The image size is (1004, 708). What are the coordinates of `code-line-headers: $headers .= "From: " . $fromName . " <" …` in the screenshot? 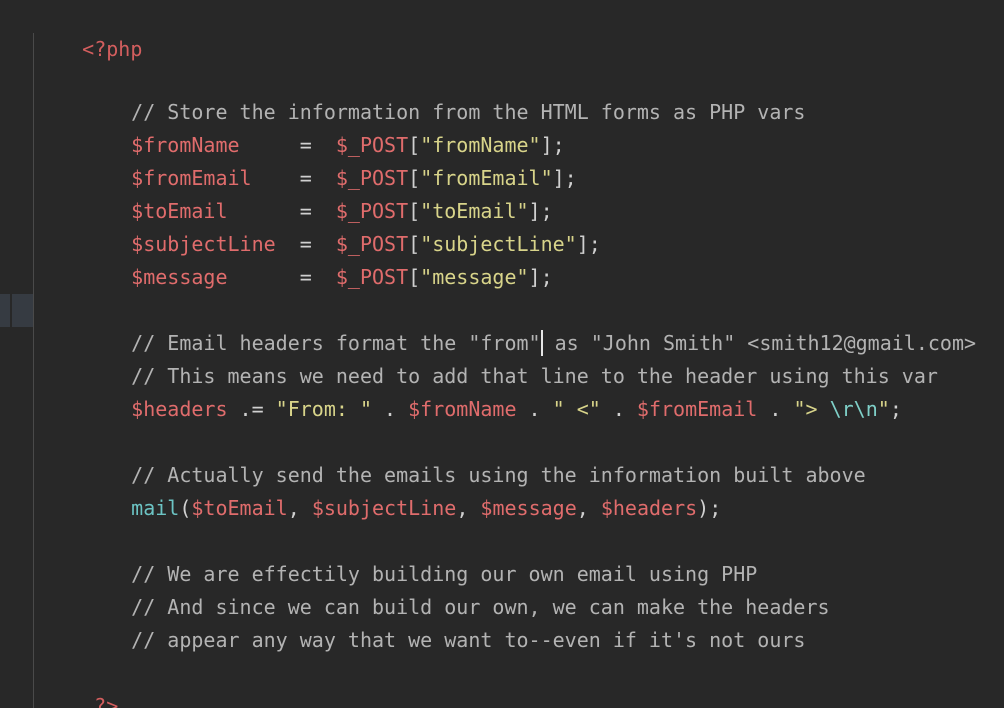 It's located at (492, 390).